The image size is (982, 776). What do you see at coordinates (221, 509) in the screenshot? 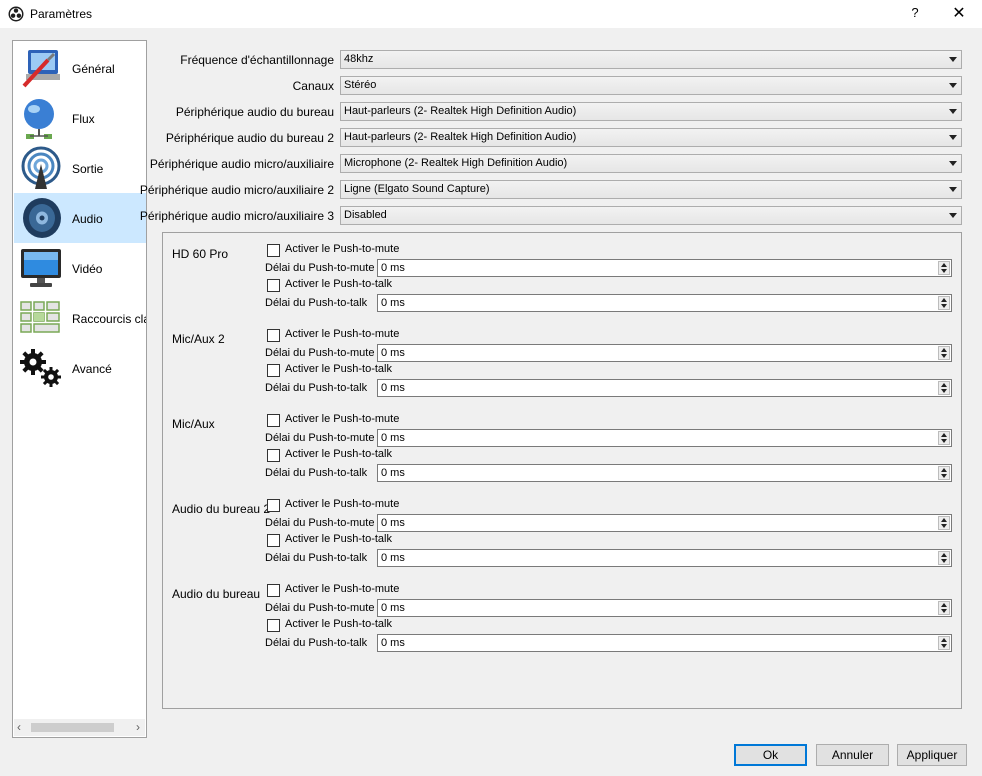
I see `group-title: Audio du bureau 2` at bounding box center [221, 509].